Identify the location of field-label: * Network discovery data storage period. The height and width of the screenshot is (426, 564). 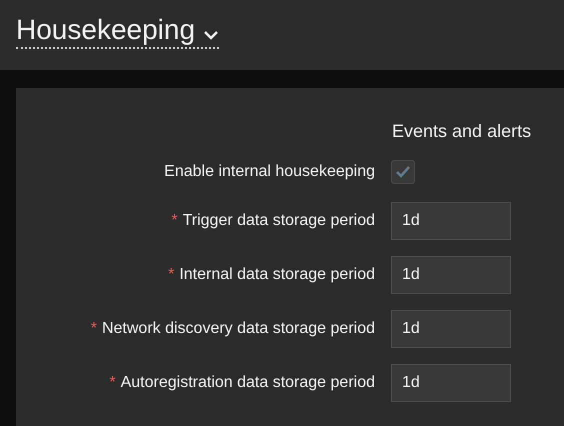
(232, 329).